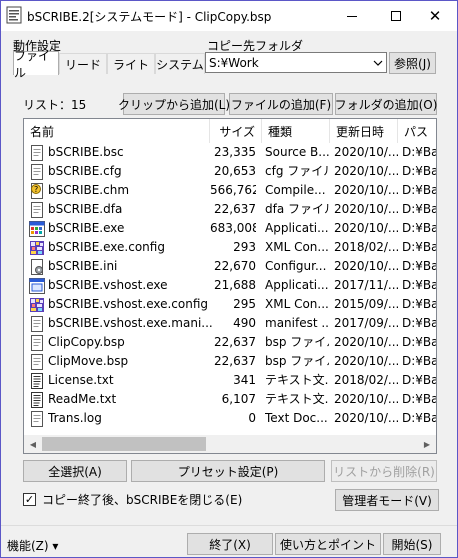 The width and height of the screenshot is (458, 558). What do you see at coordinates (228, 471) in the screenshot?
I see `preset-settings-button: プリセット設定(P)` at bounding box center [228, 471].